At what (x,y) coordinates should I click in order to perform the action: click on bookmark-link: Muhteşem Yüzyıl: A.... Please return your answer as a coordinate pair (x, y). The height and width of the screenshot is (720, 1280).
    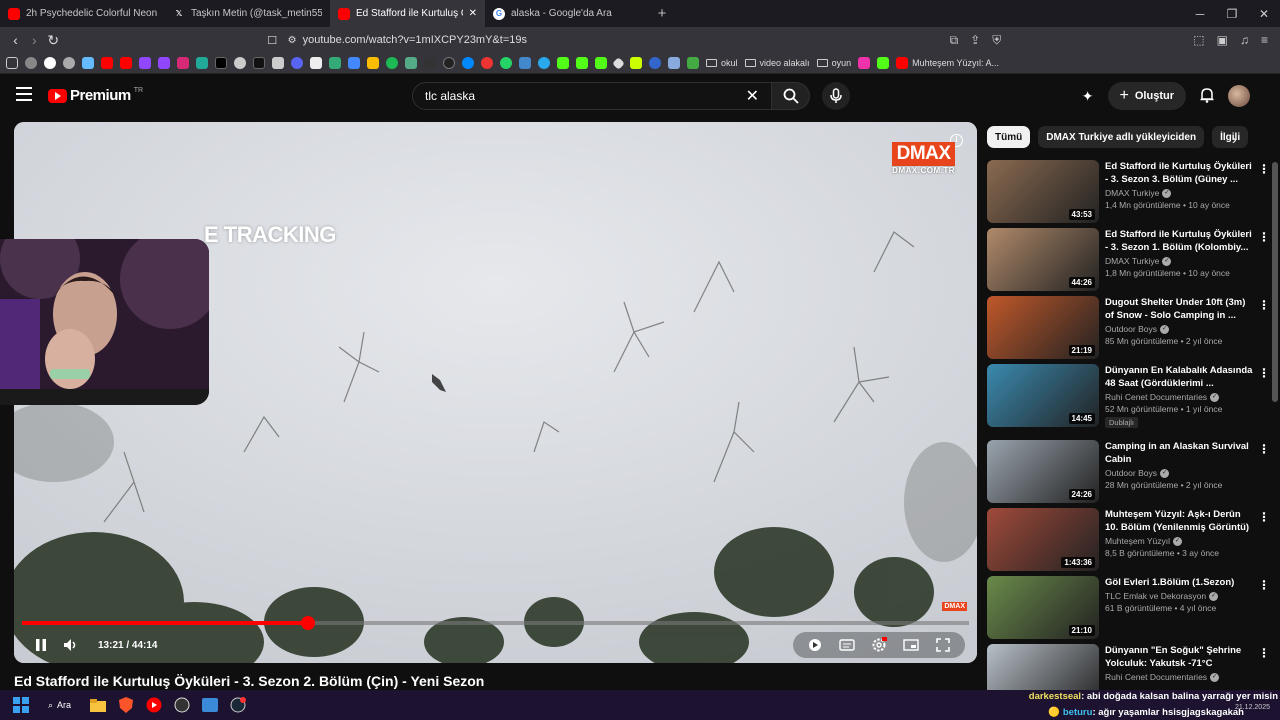
    Looking at the image, I should click on (947, 63).